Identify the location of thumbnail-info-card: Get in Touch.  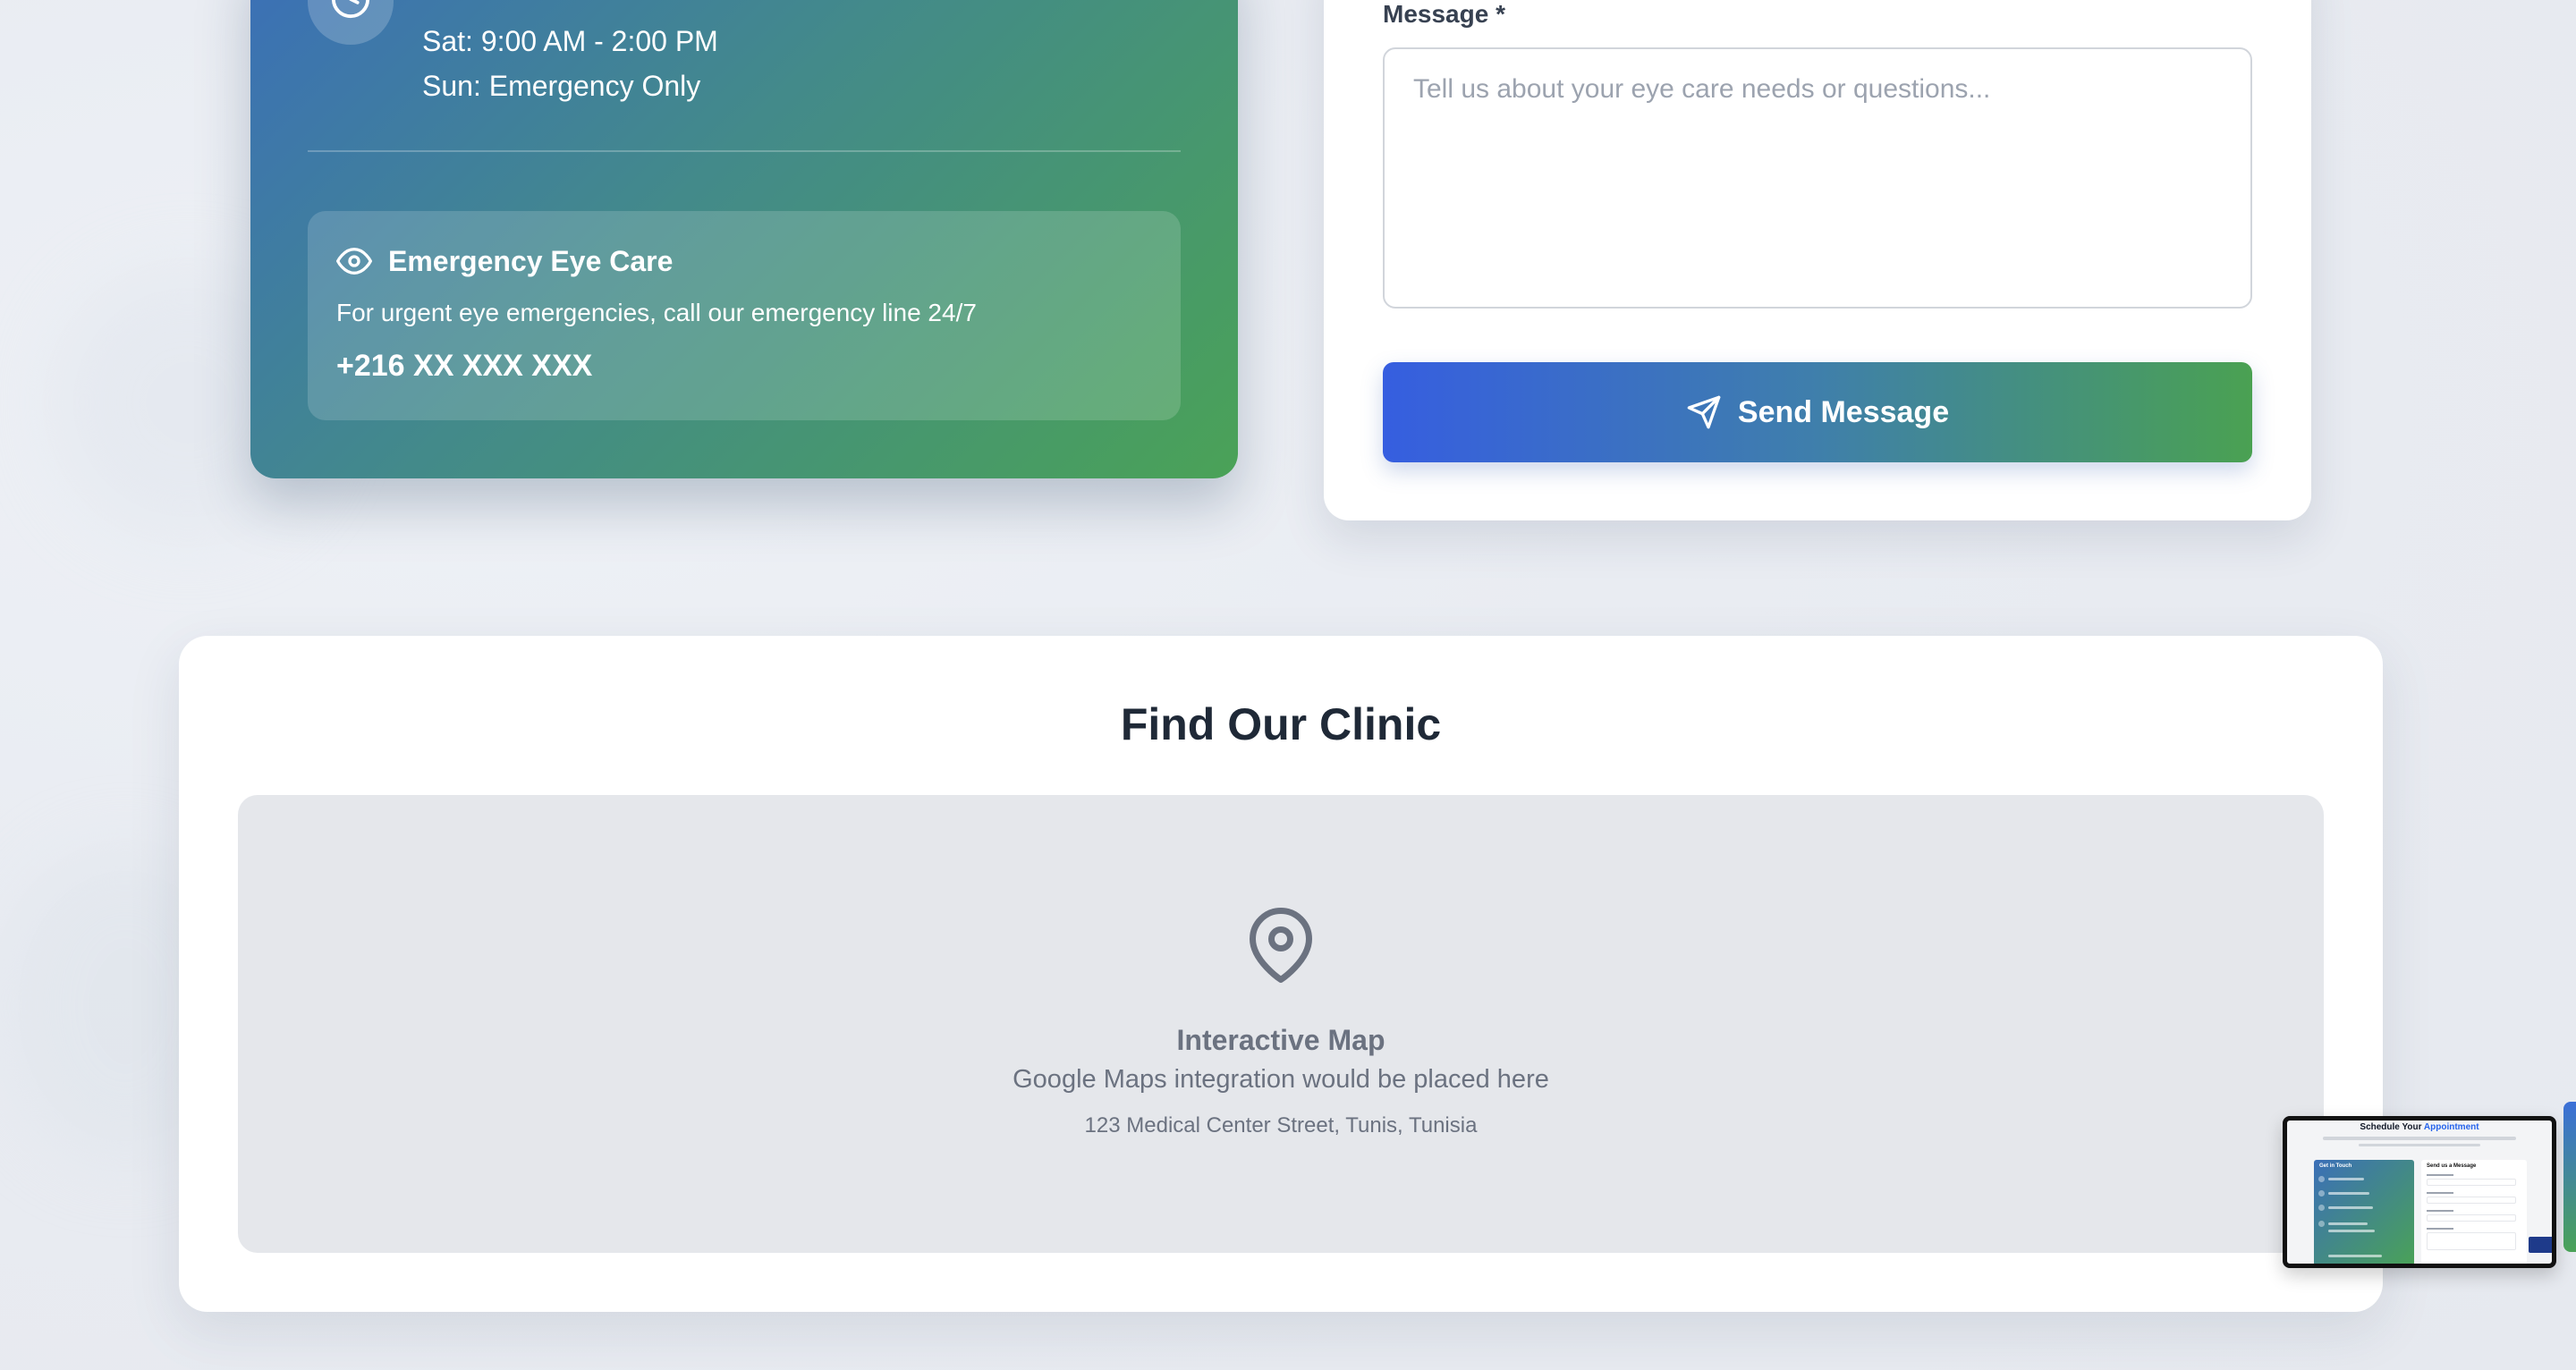
(2364, 1212).